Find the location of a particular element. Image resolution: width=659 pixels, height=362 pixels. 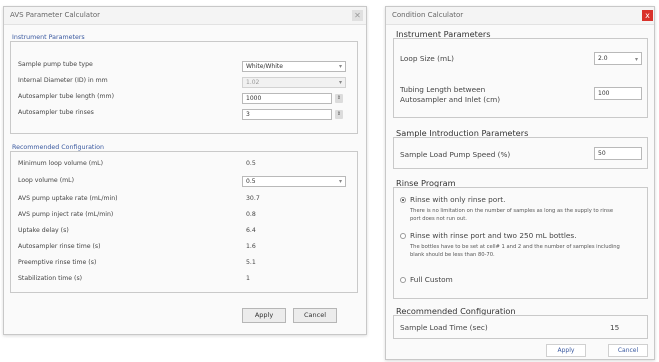

right-cancel-button: Cancel is located at coordinates (628, 350).